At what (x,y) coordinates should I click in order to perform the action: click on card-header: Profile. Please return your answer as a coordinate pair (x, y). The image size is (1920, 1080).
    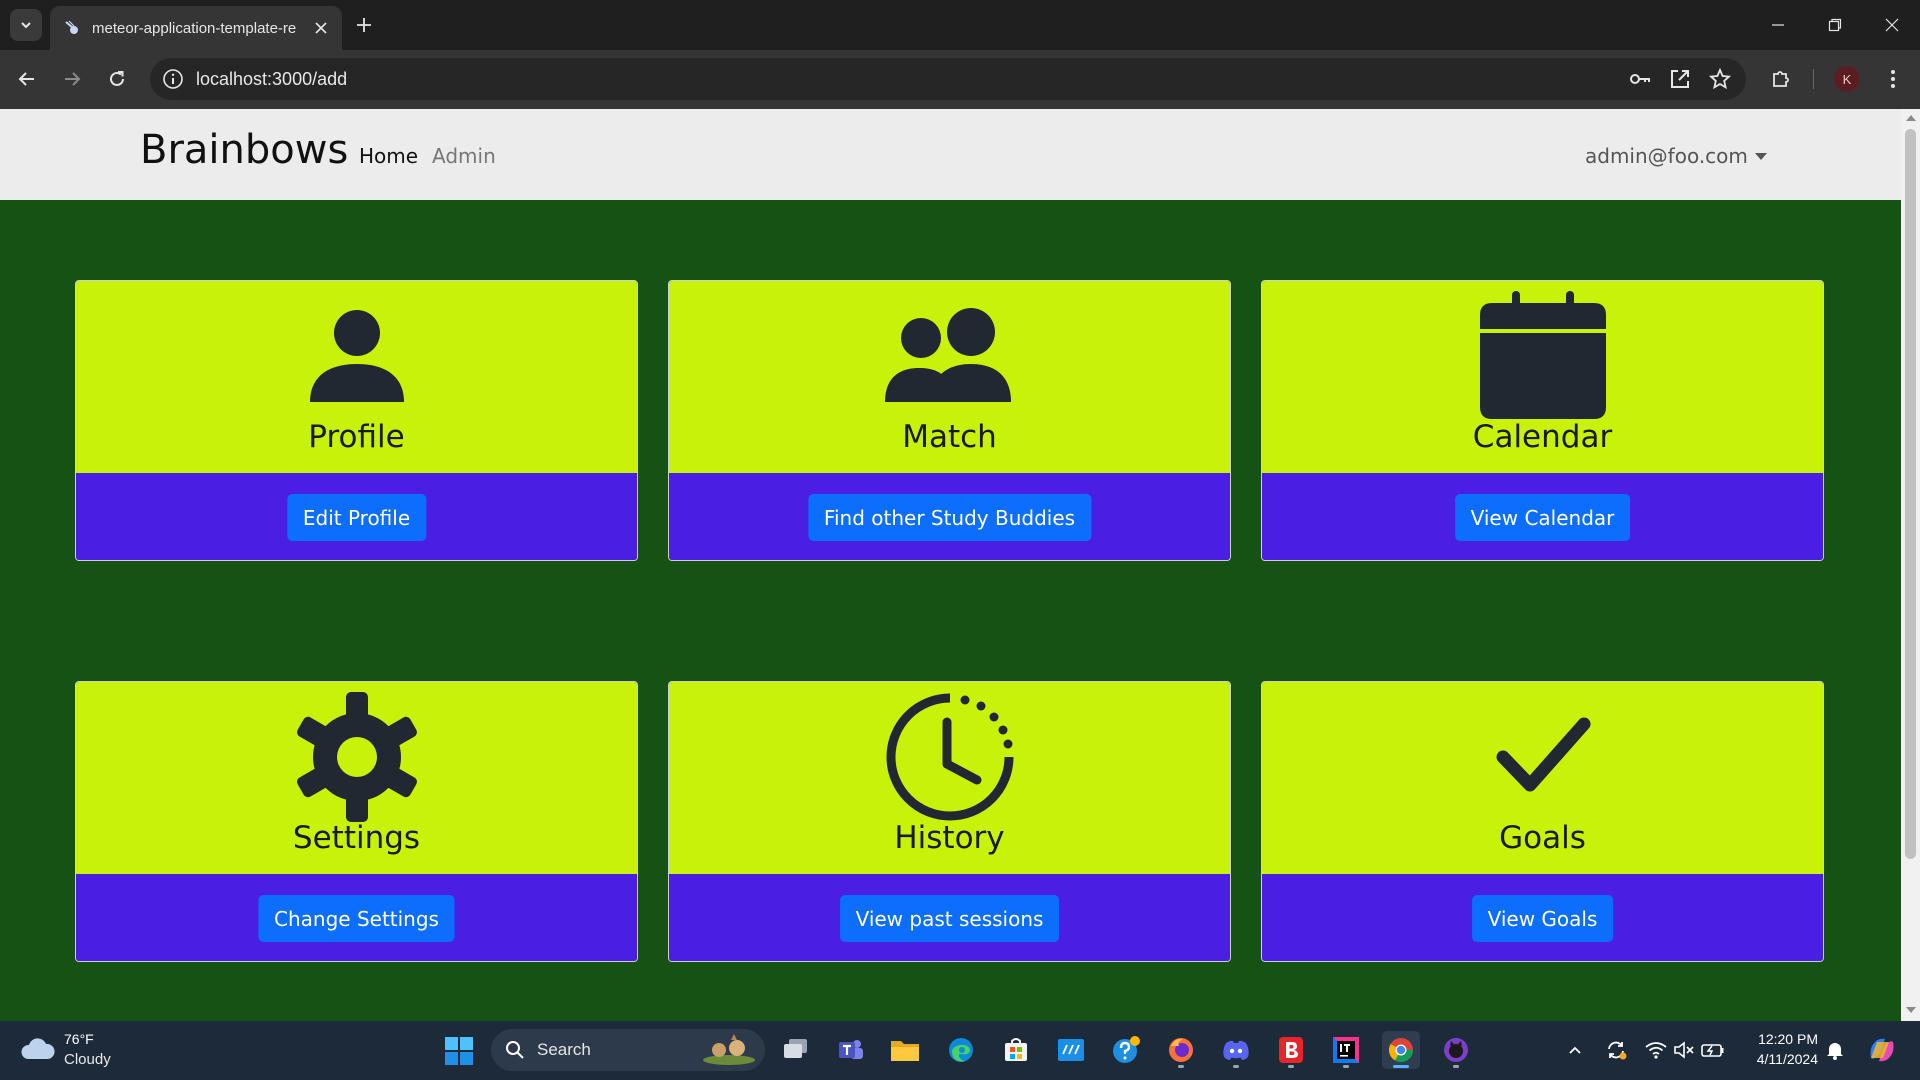
    Looking at the image, I should click on (356, 377).